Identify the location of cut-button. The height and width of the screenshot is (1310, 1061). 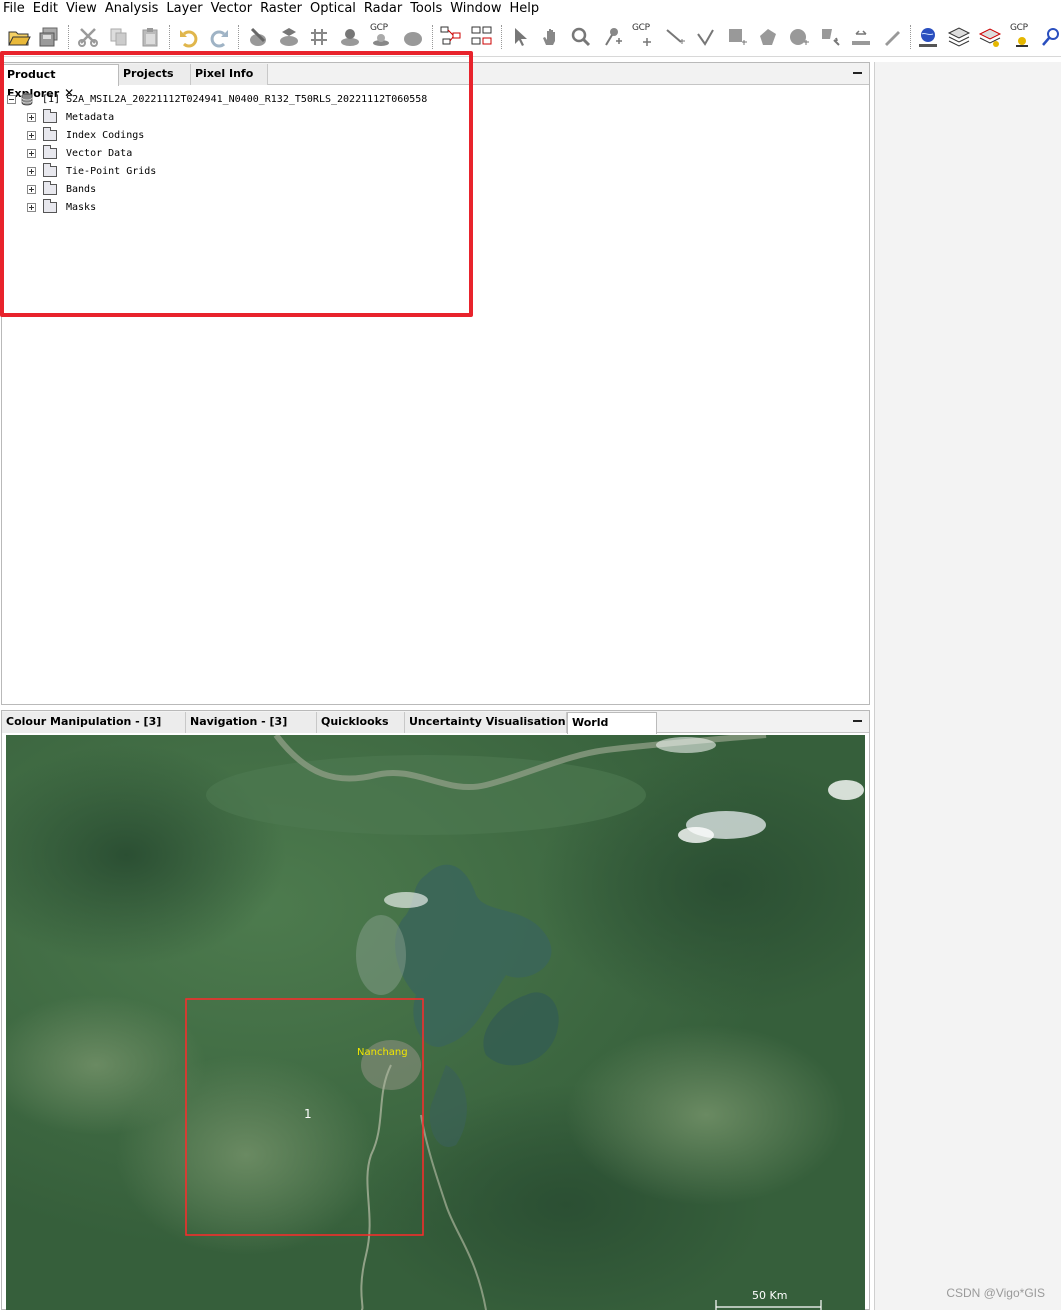
(88, 37).